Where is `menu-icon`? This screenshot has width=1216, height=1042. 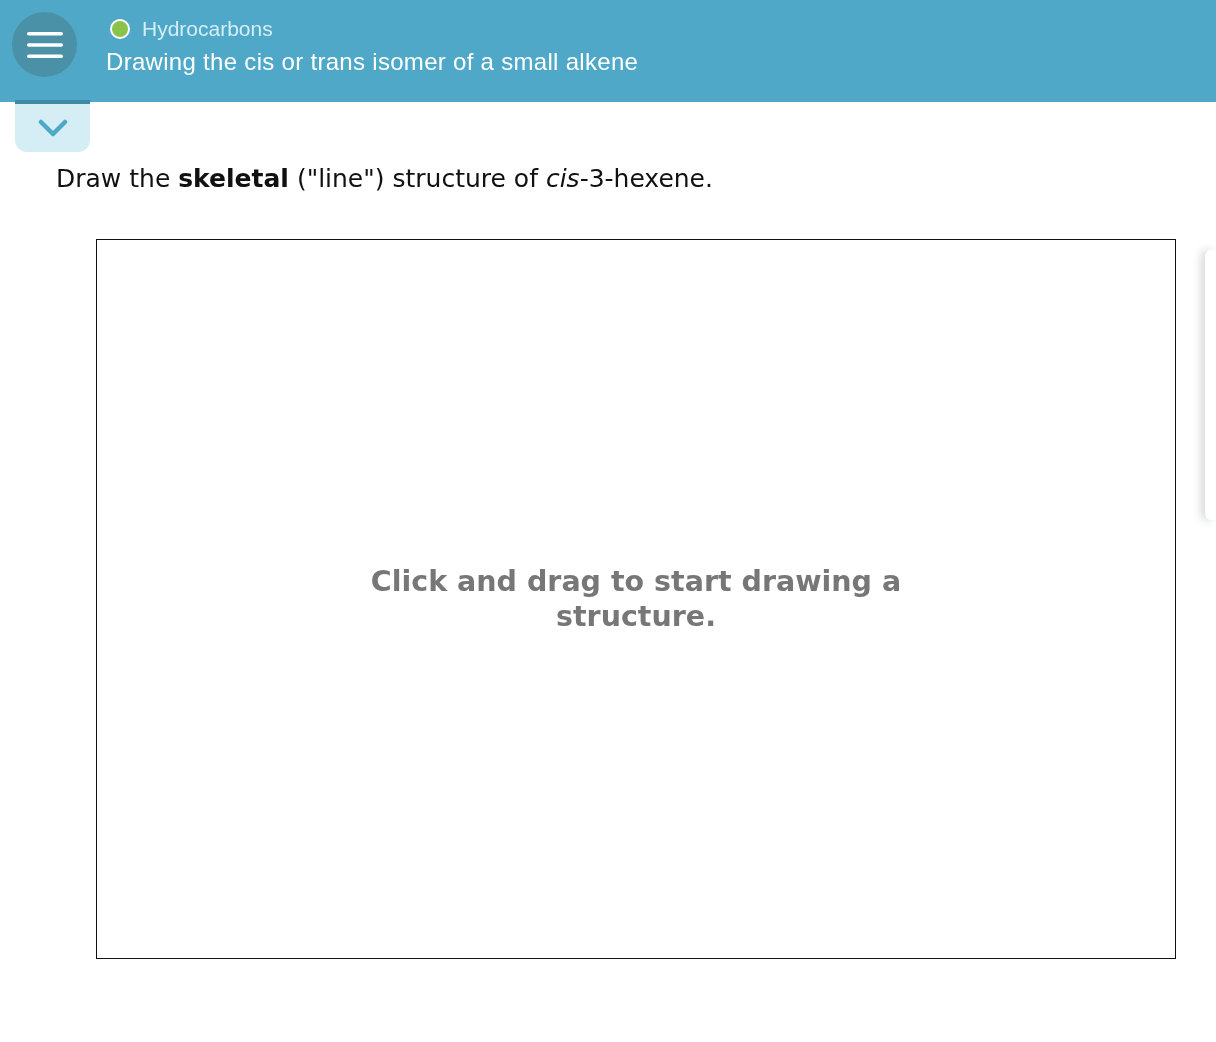
menu-icon is located at coordinates (44, 44).